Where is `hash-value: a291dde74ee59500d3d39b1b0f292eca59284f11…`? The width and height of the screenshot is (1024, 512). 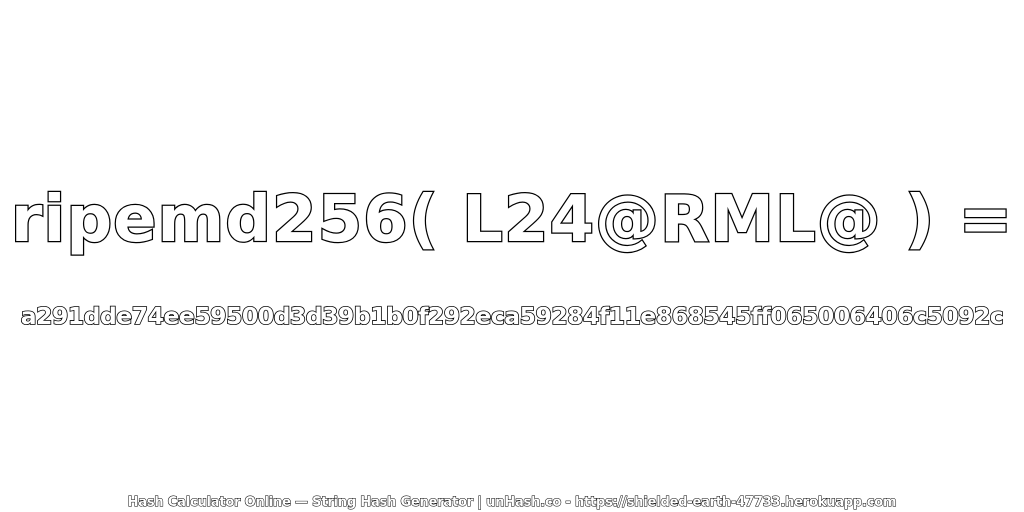
hash-value: a291dde74ee59500d3d39b1b0f292eca59284f11… is located at coordinates (512, 316).